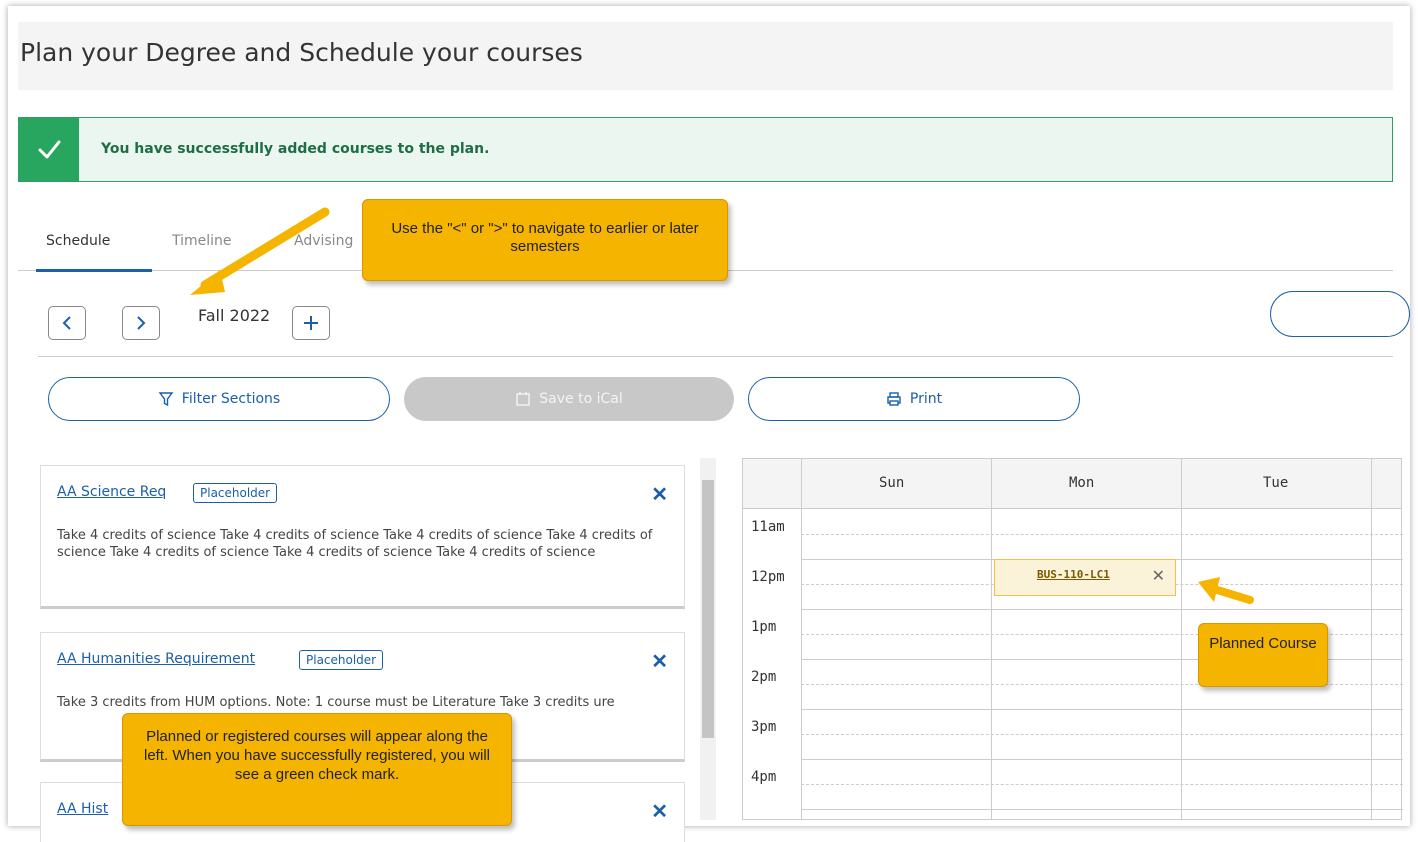 Image resolution: width=1418 pixels, height=842 pixels. Describe the element at coordinates (1263, 655) in the screenshot. I see `planned-course-callout: Planned Course` at that location.